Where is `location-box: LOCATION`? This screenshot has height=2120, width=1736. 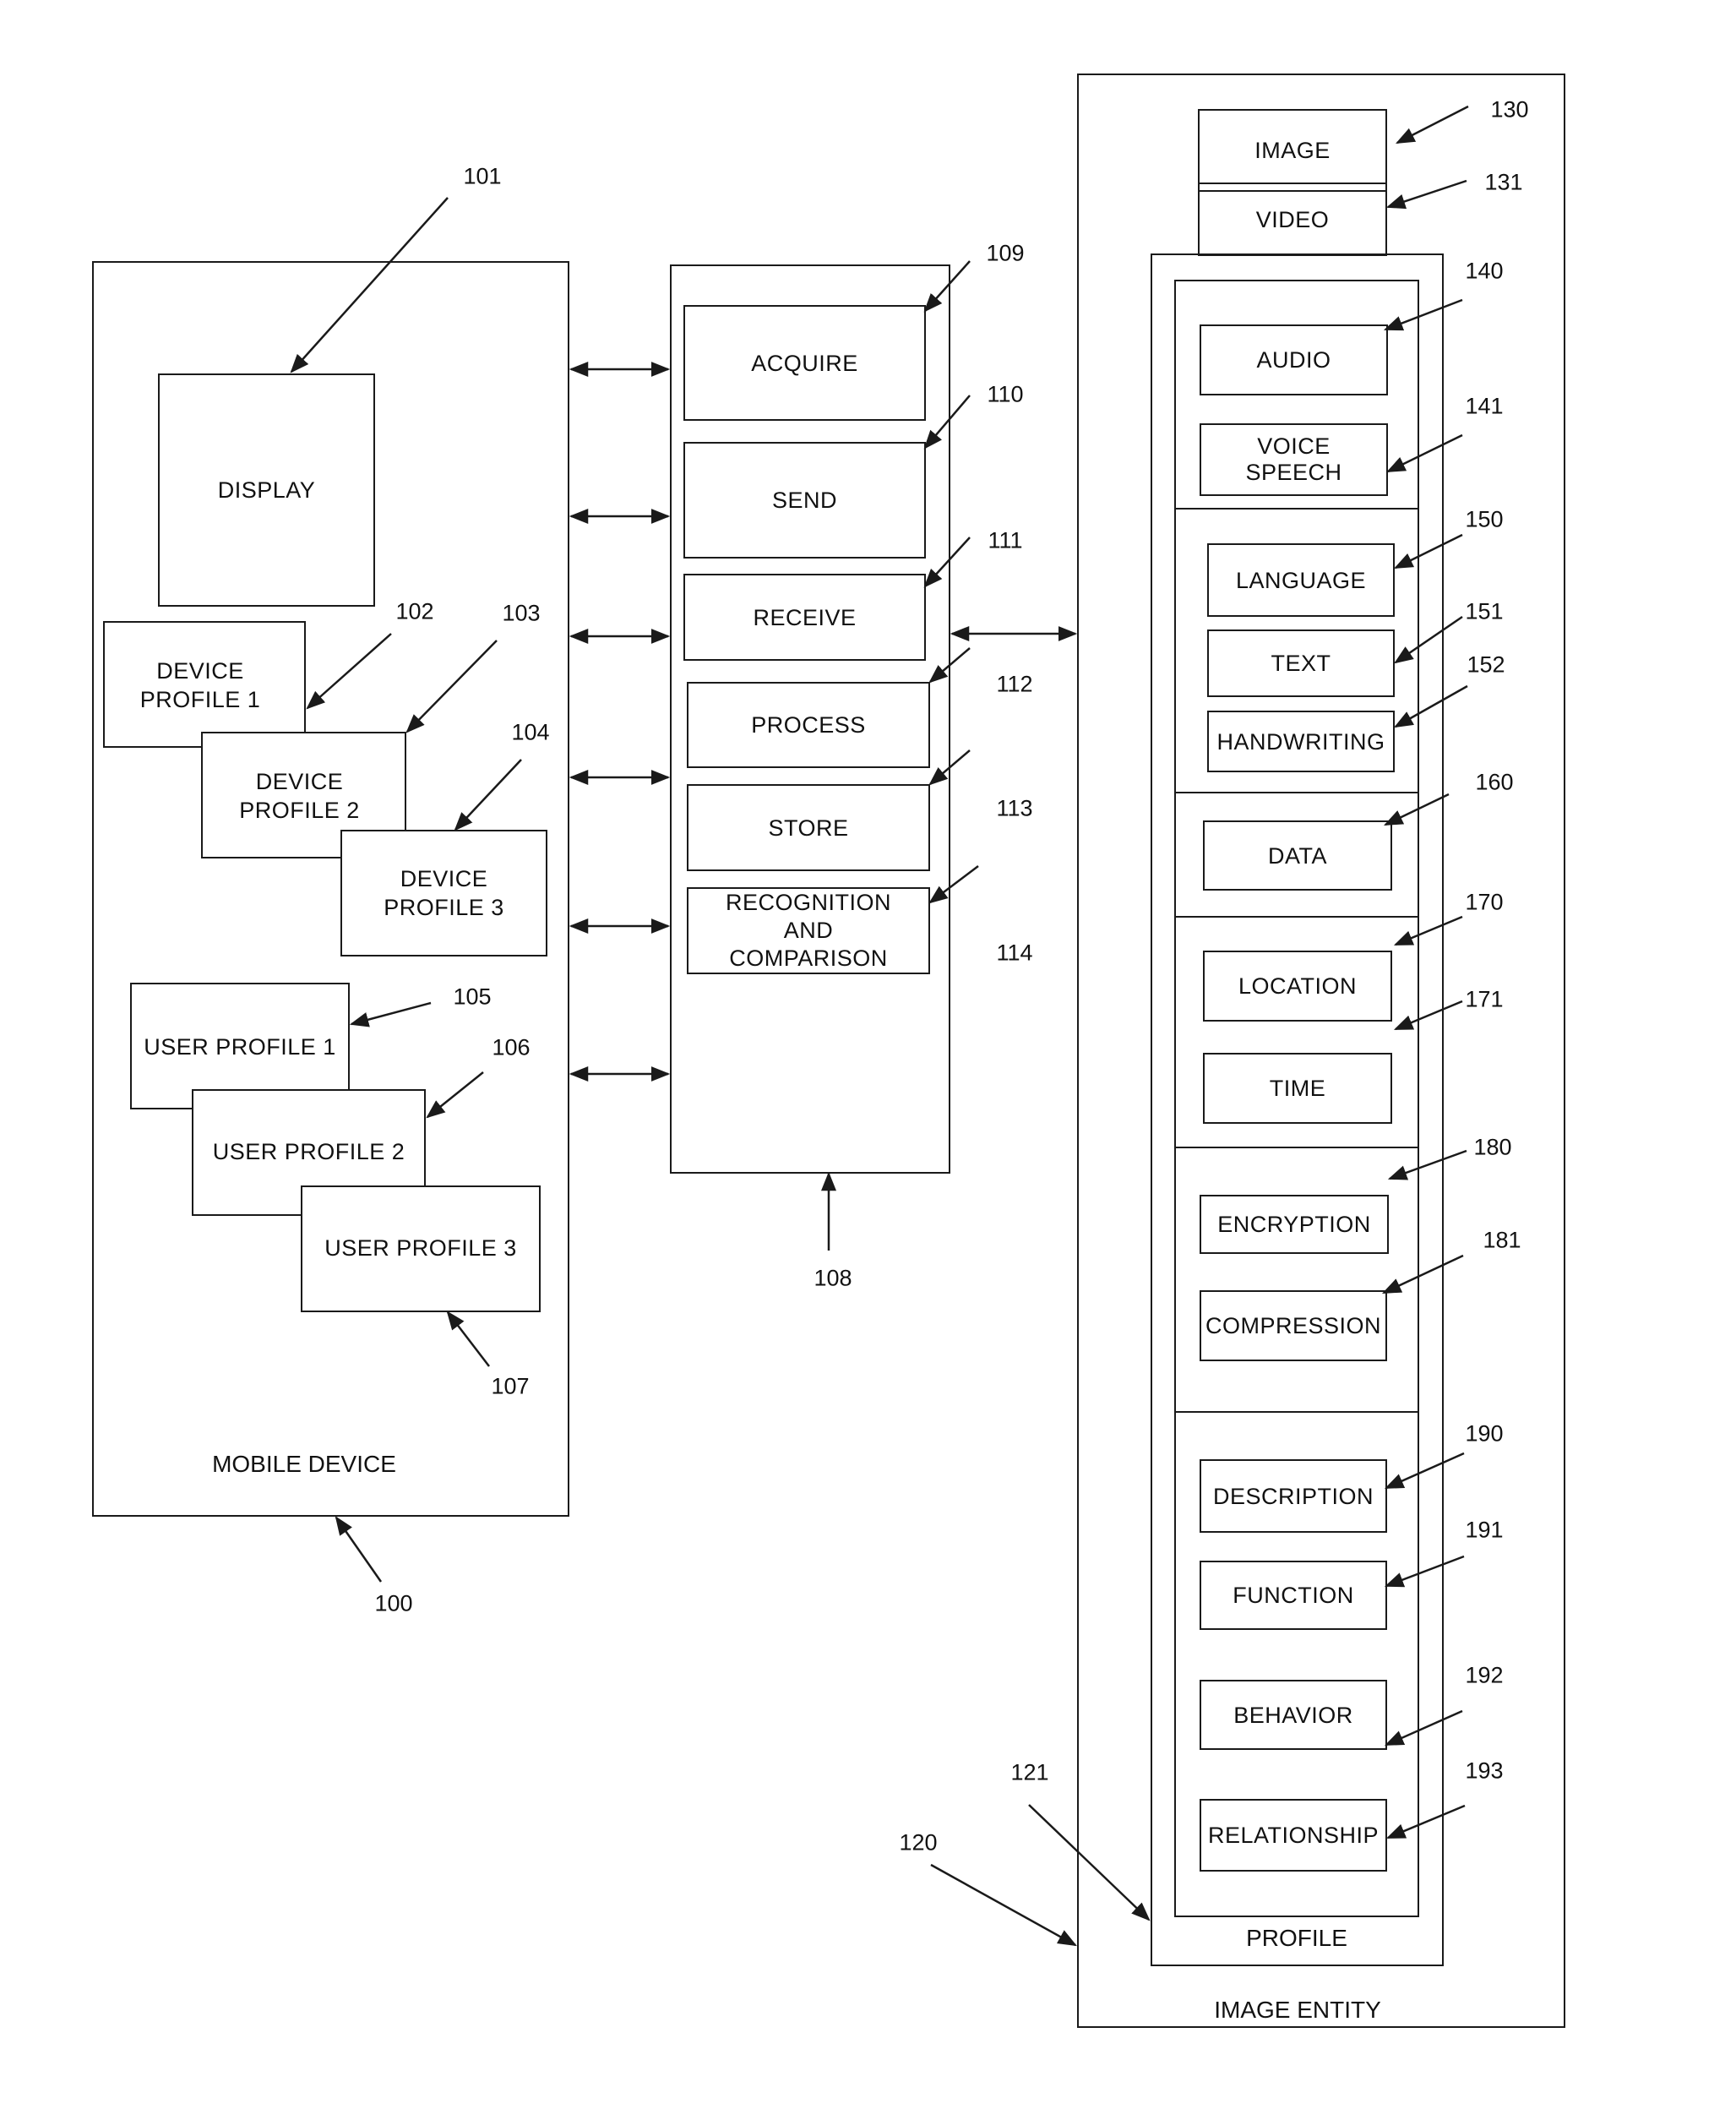
location-box: LOCATION is located at coordinates (1297, 986).